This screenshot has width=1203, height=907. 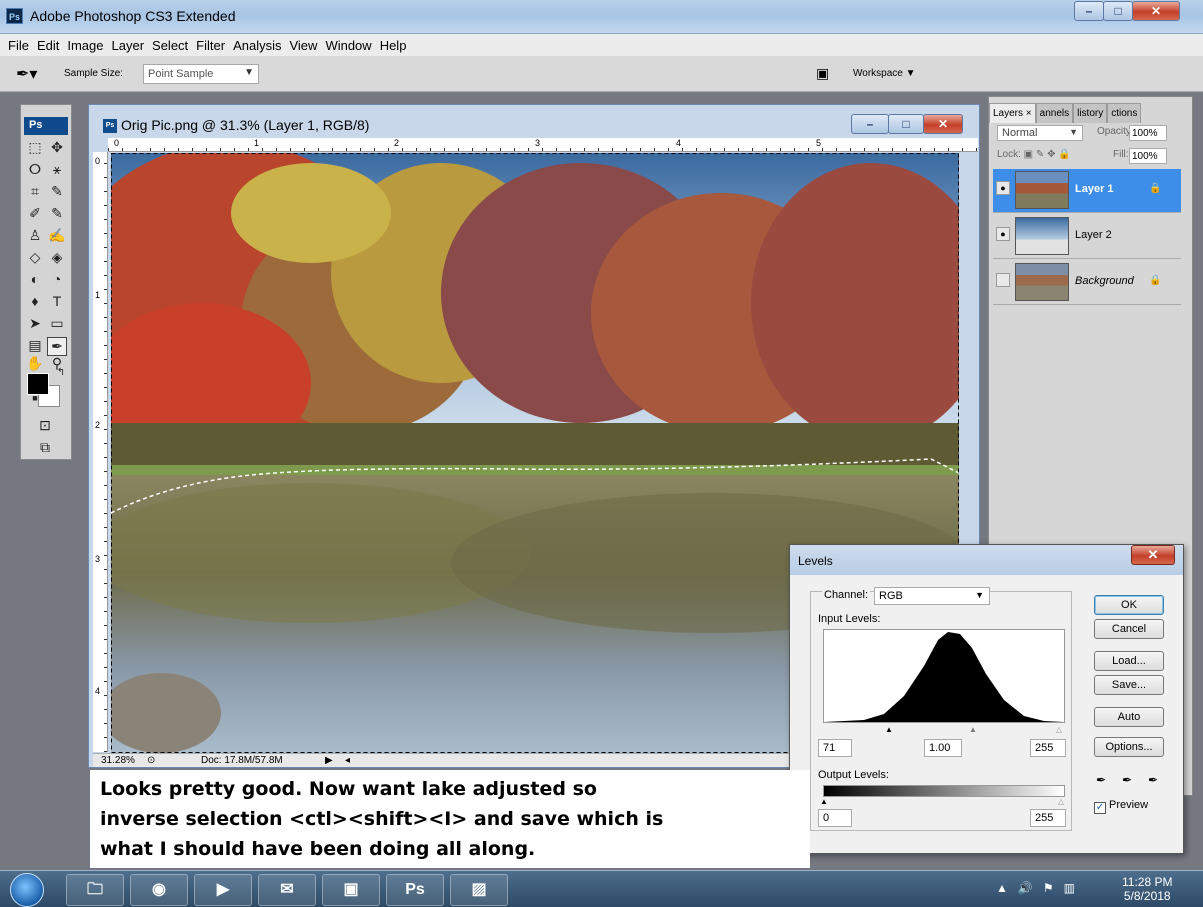 What do you see at coordinates (943, 748) in the screenshot?
I see `input-gamma-field: 1.00` at bounding box center [943, 748].